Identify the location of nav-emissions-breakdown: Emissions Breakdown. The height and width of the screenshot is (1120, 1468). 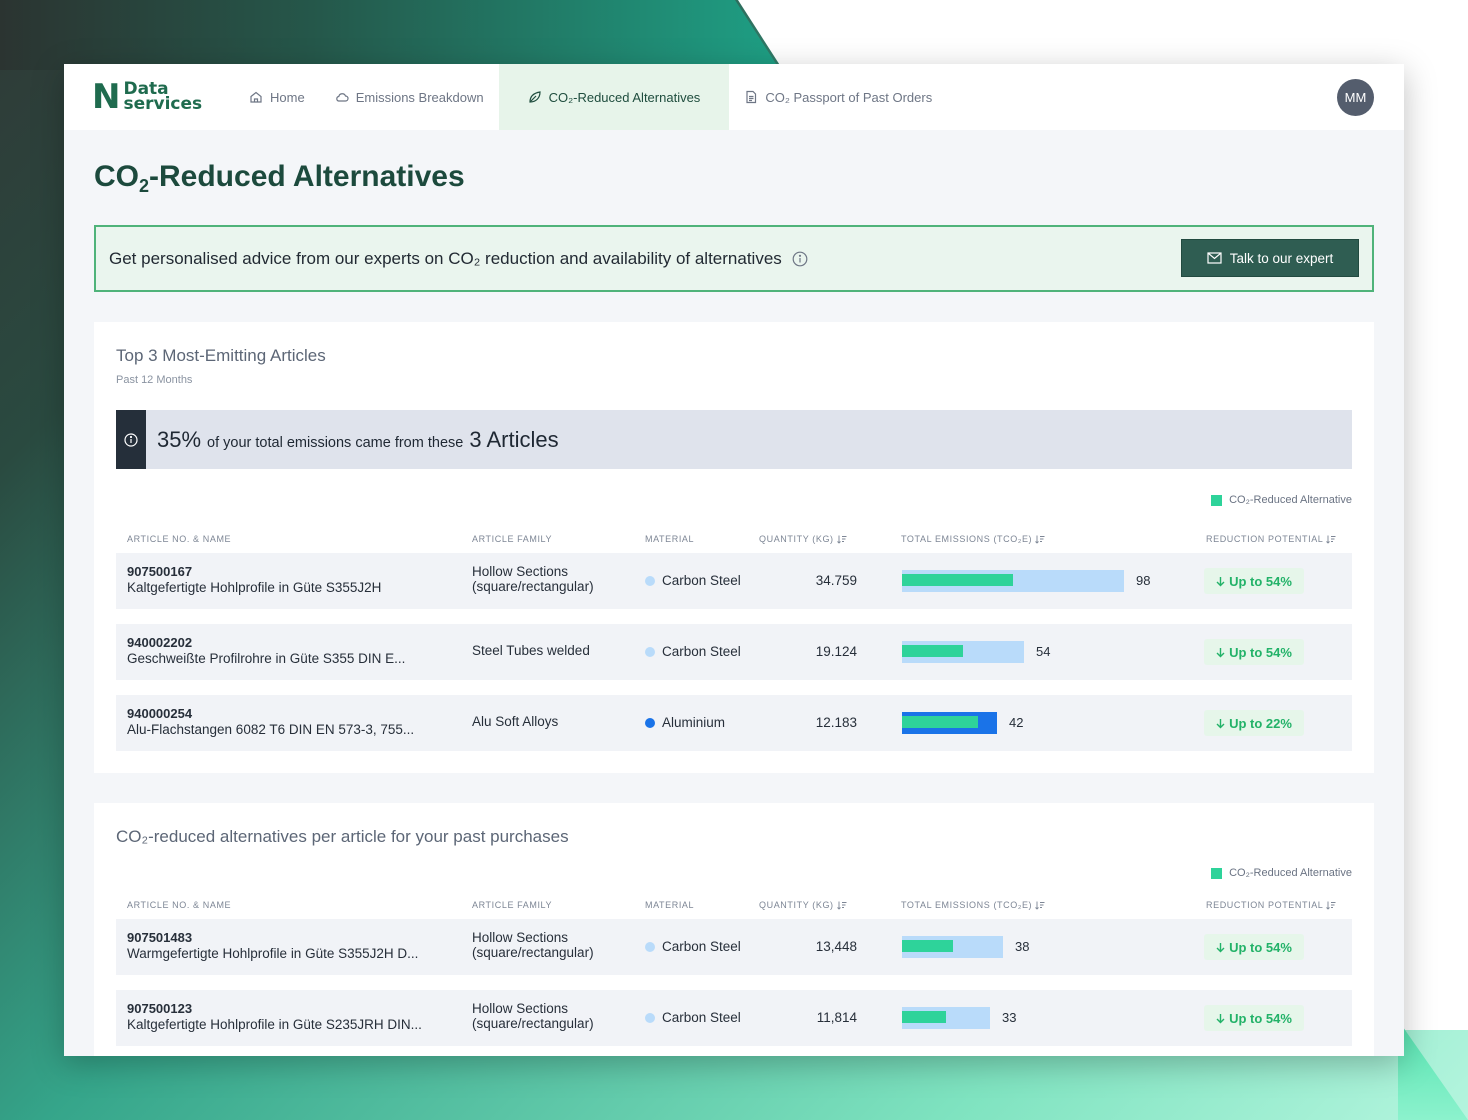
(409, 97).